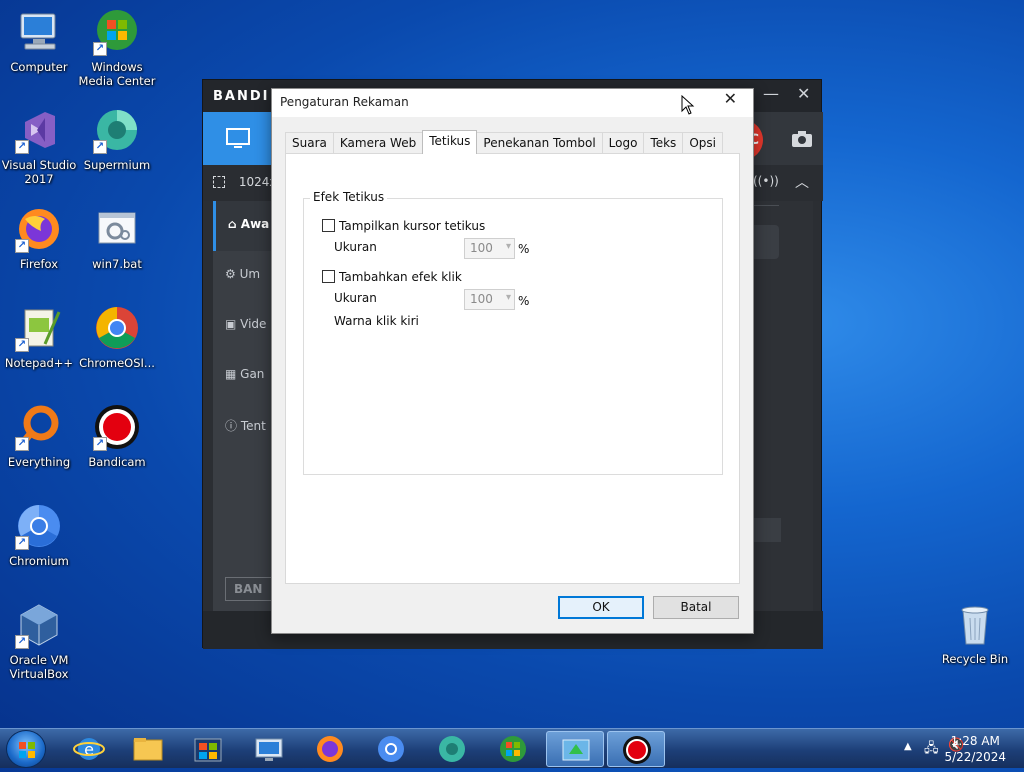 The height and width of the screenshot is (772, 1024). Describe the element at coordinates (117, 32) in the screenshot. I see `windows-media-center-icon: ↗` at that location.